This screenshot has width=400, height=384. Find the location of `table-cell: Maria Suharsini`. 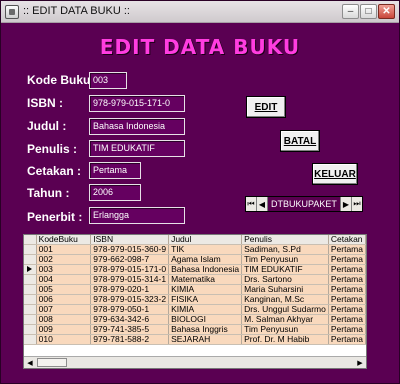

table-cell: Maria Suharsini is located at coordinates (285, 289).